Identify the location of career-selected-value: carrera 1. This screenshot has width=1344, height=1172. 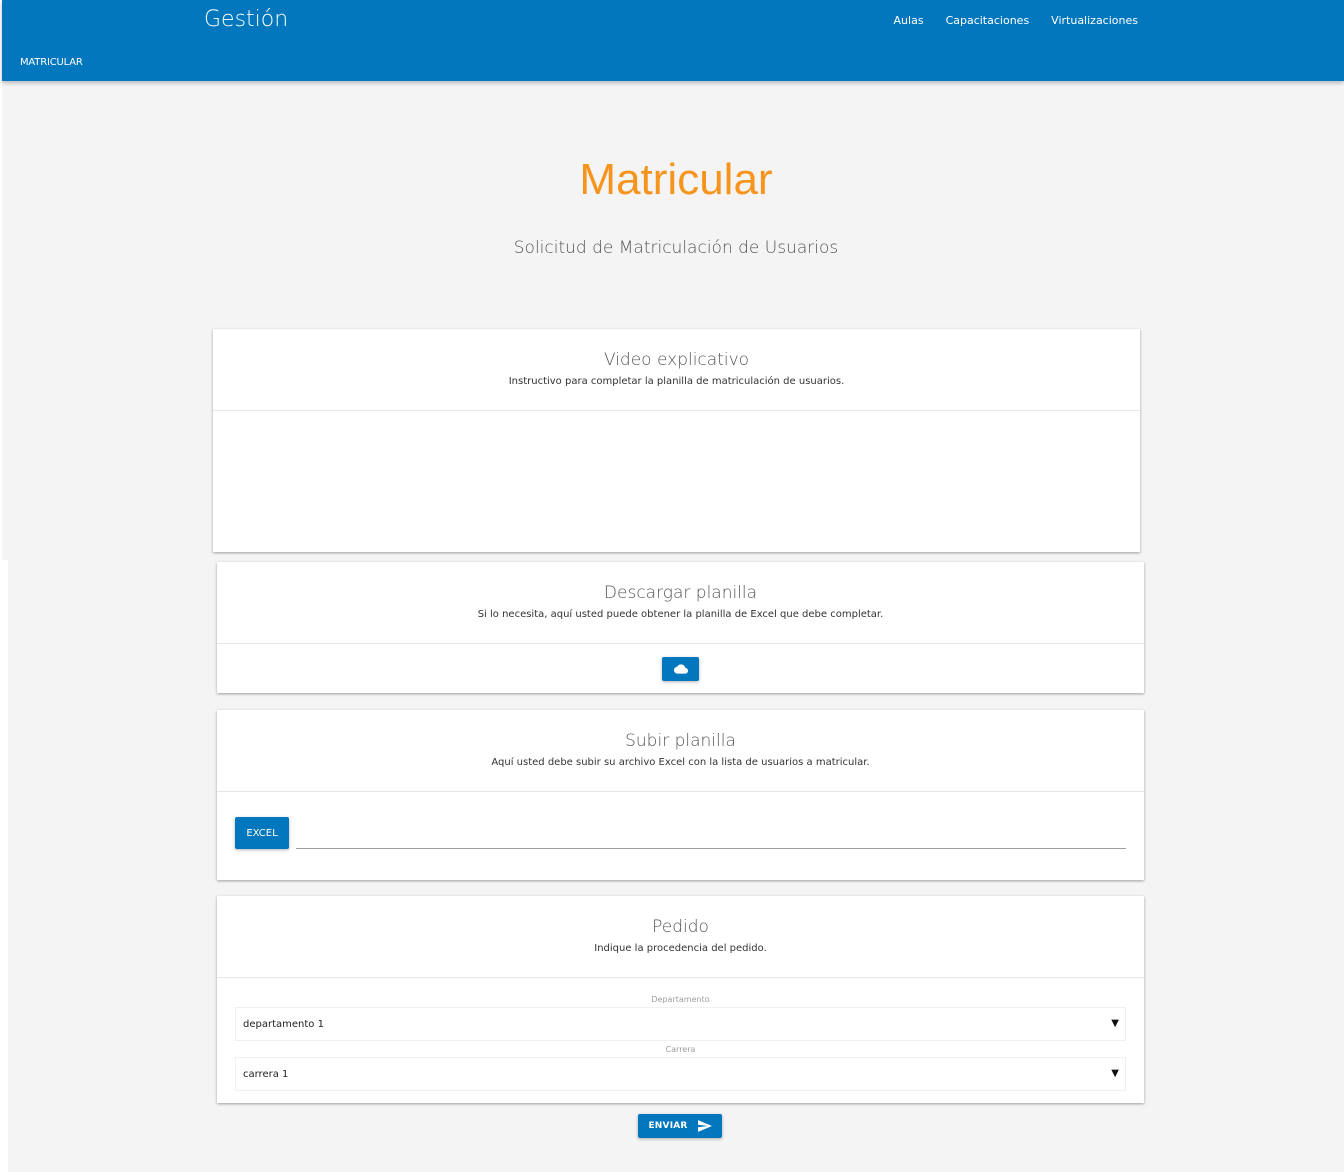
(266, 1074).